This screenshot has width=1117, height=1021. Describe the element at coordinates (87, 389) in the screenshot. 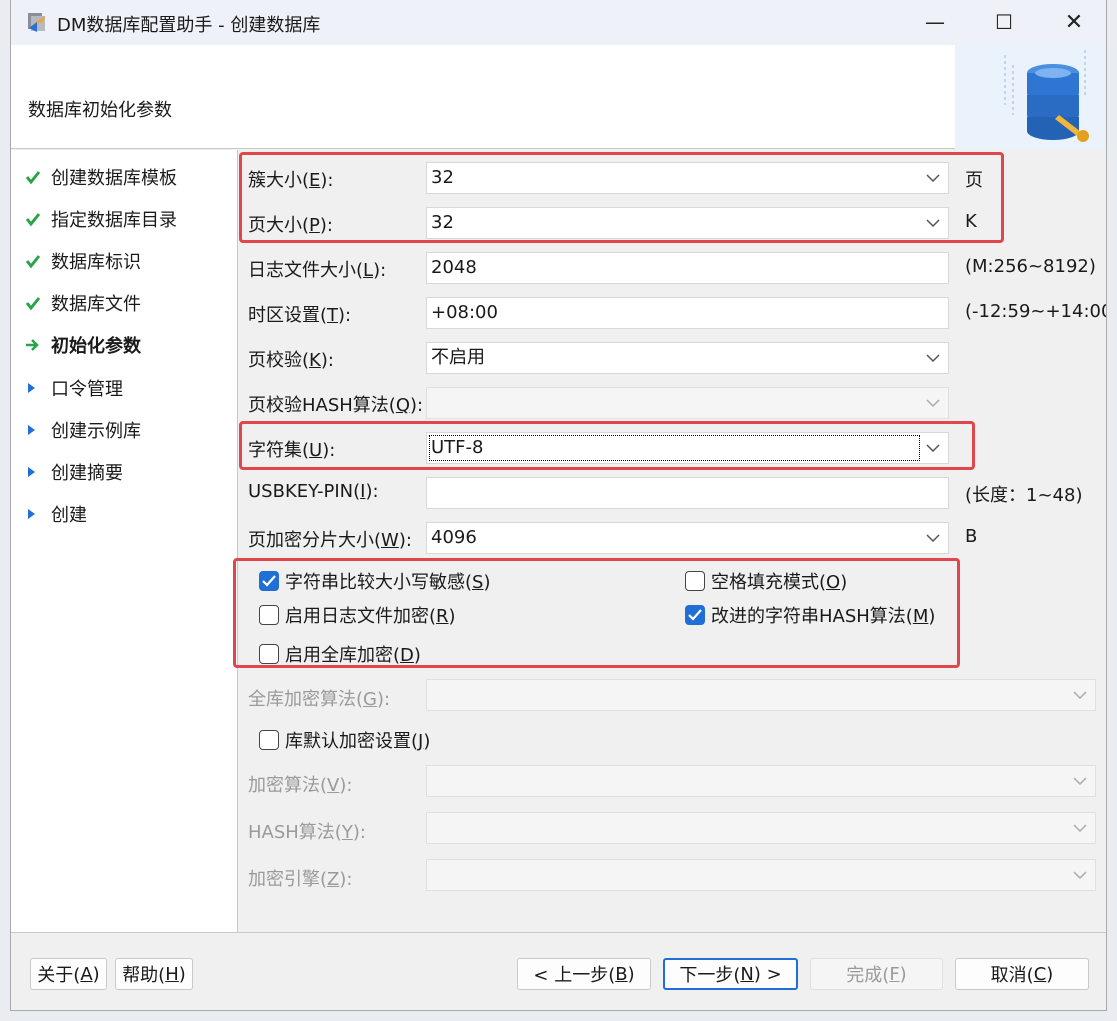

I see `nav-item-label: 口令管理` at that location.